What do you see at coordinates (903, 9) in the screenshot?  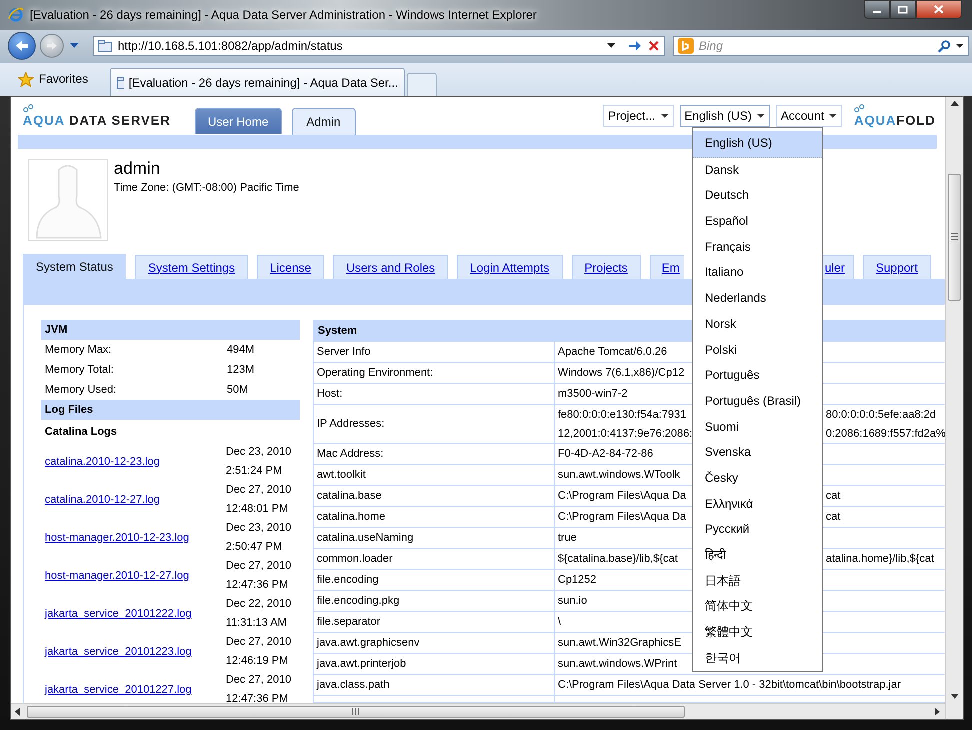 I see `maximize-button` at bounding box center [903, 9].